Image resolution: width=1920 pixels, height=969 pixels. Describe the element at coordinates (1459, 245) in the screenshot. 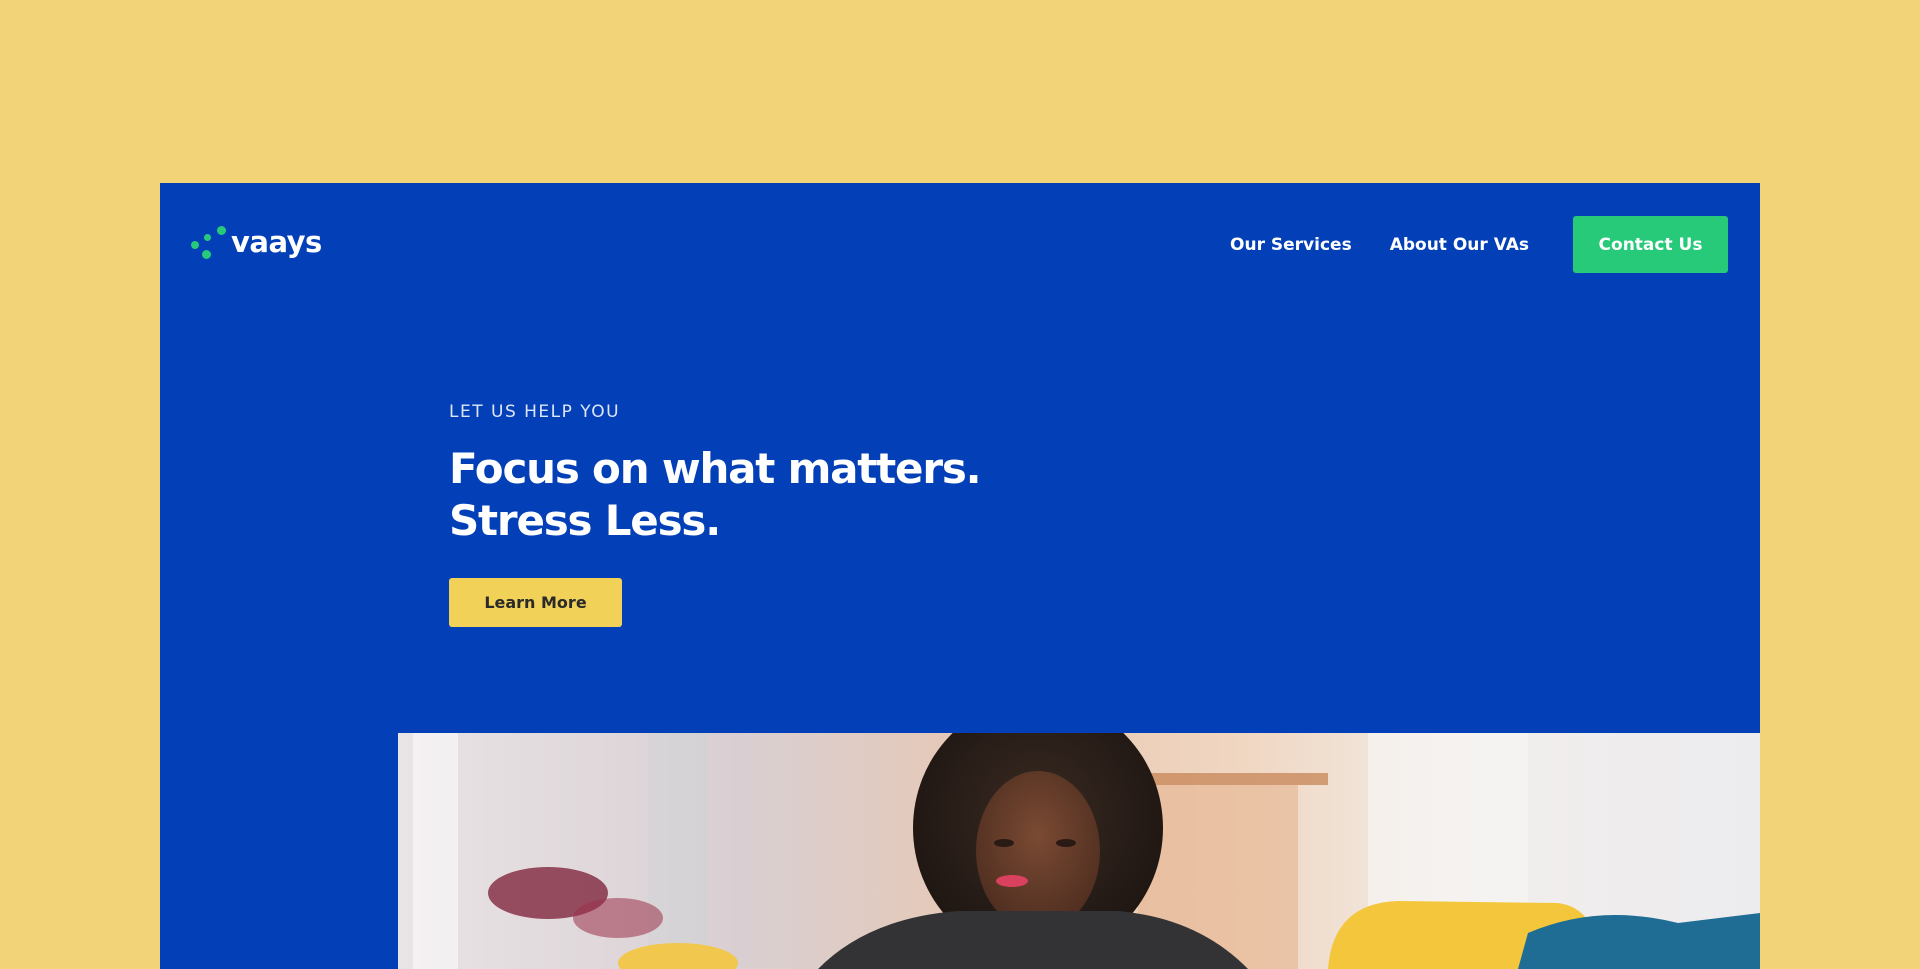

I see `nav-link-about-our-vas: About Our VAs` at that location.